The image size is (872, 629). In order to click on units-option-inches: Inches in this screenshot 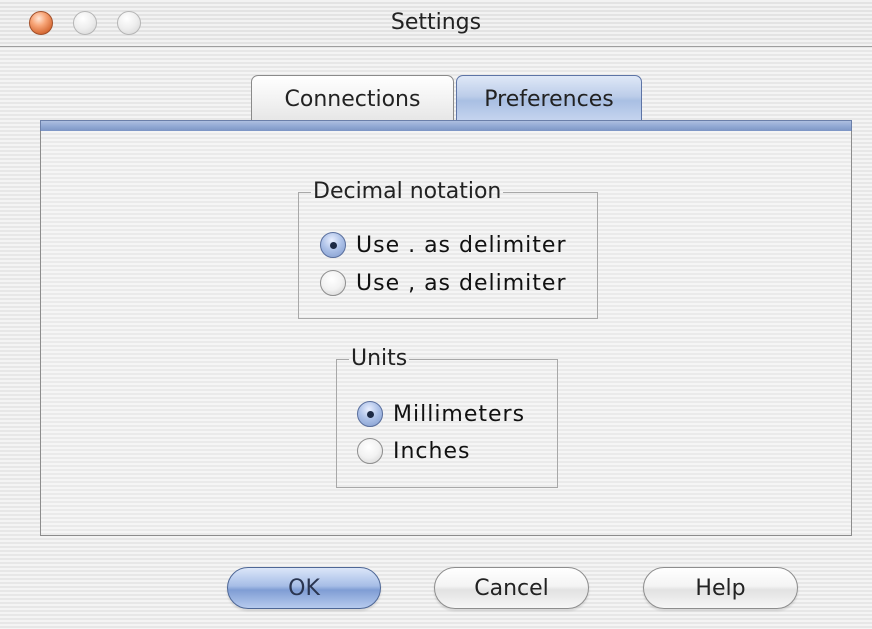, I will do `click(413, 451)`.